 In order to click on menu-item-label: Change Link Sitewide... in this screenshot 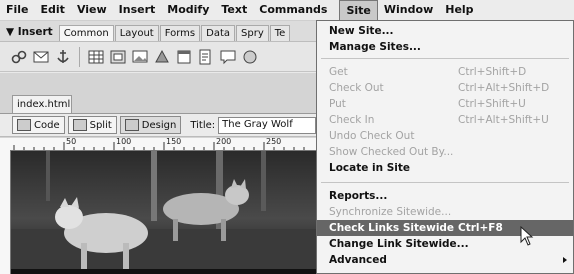, I will do `click(399, 244)`.